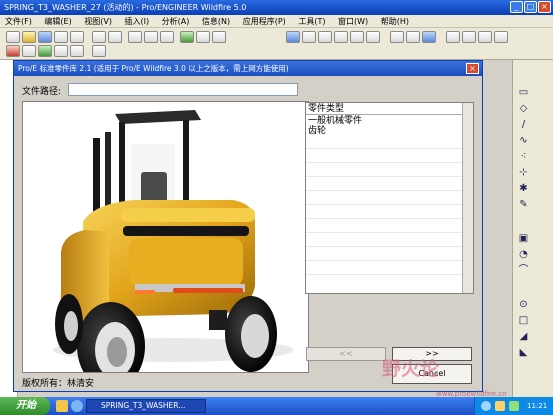 This screenshot has width=553, height=415. Describe the element at coordinates (373, 37) in the screenshot. I see `saved-views-icon` at that location.